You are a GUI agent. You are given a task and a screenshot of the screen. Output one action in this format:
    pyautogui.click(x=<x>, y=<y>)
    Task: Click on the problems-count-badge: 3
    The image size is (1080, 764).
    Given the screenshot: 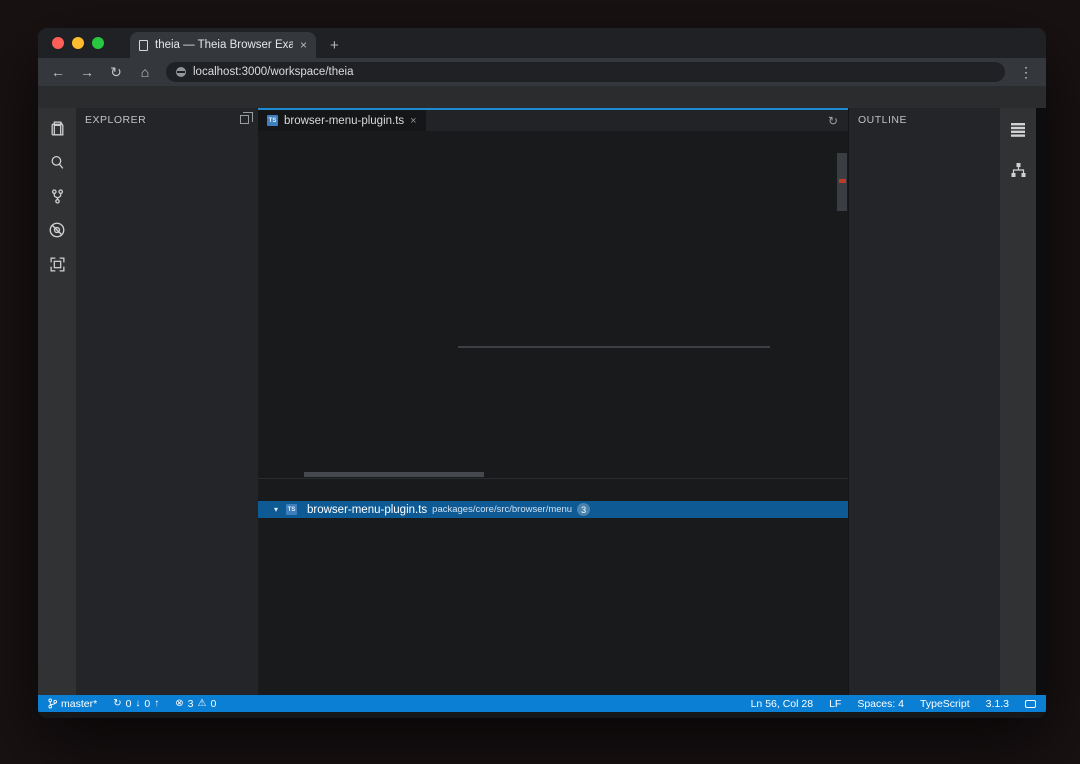 What is the action you would take?
    pyautogui.click(x=584, y=509)
    